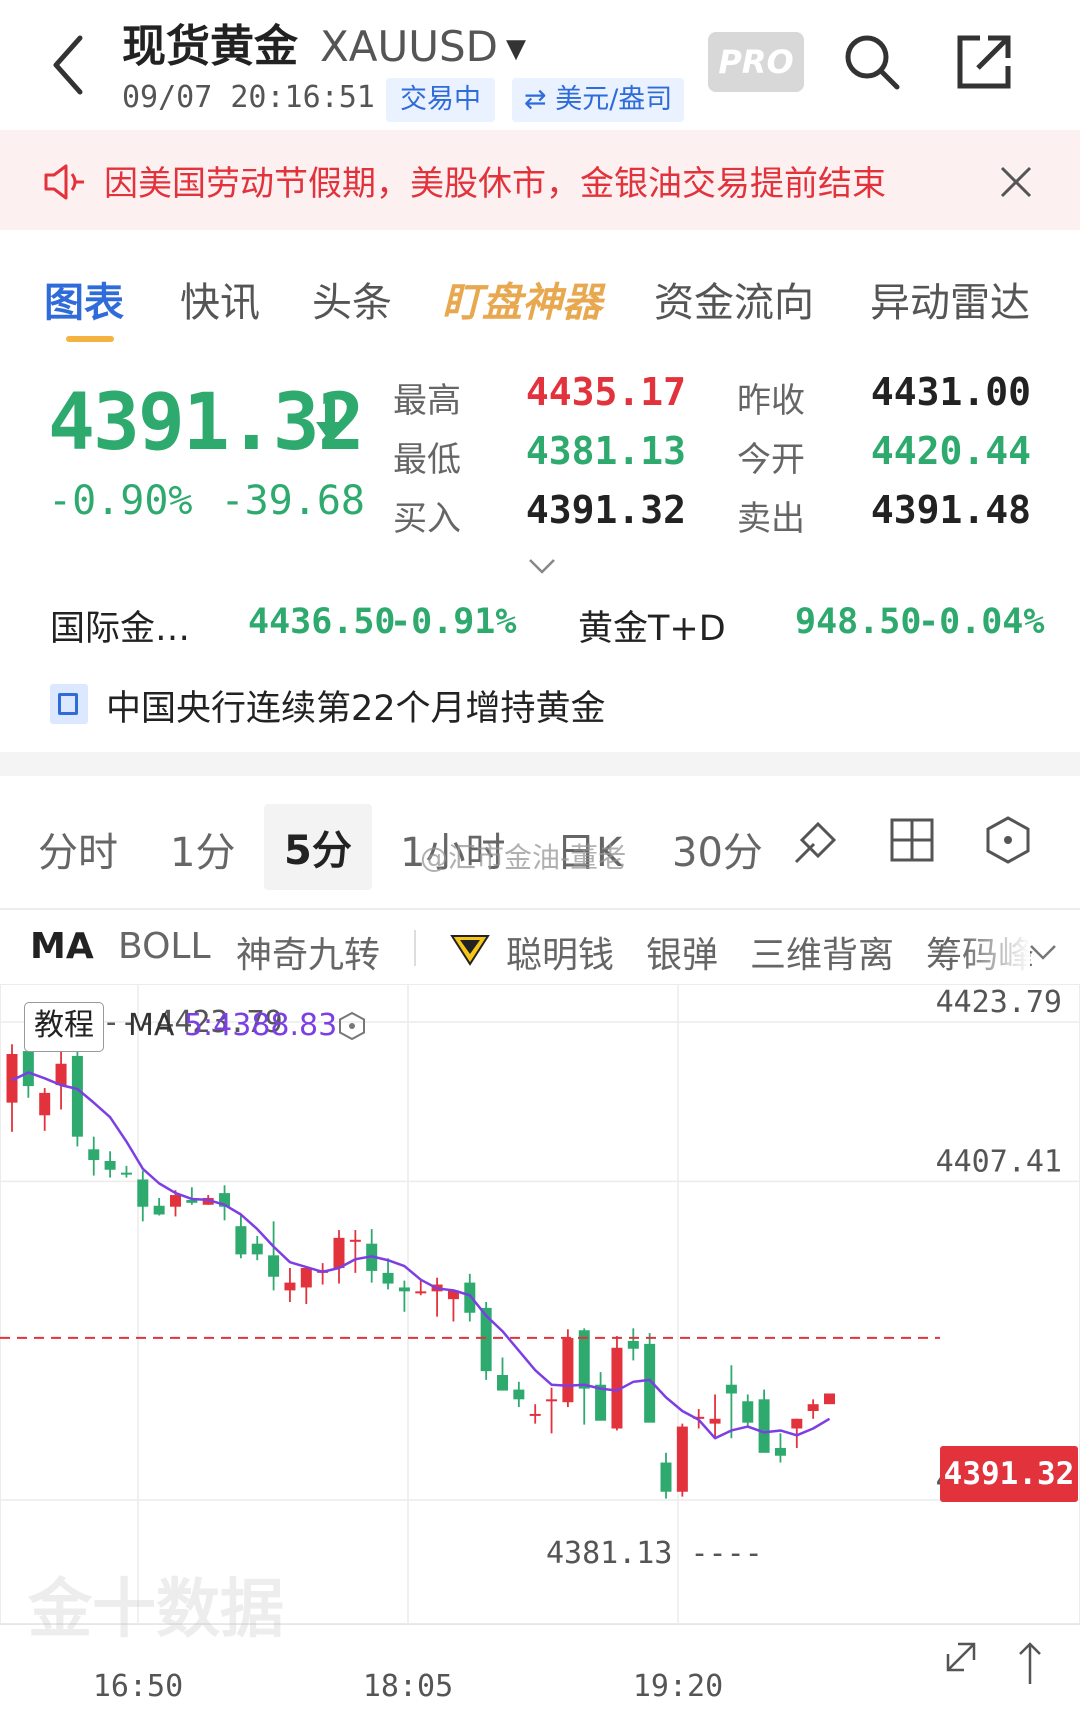  I want to click on tutorial-button: 教程, so click(64, 1027).